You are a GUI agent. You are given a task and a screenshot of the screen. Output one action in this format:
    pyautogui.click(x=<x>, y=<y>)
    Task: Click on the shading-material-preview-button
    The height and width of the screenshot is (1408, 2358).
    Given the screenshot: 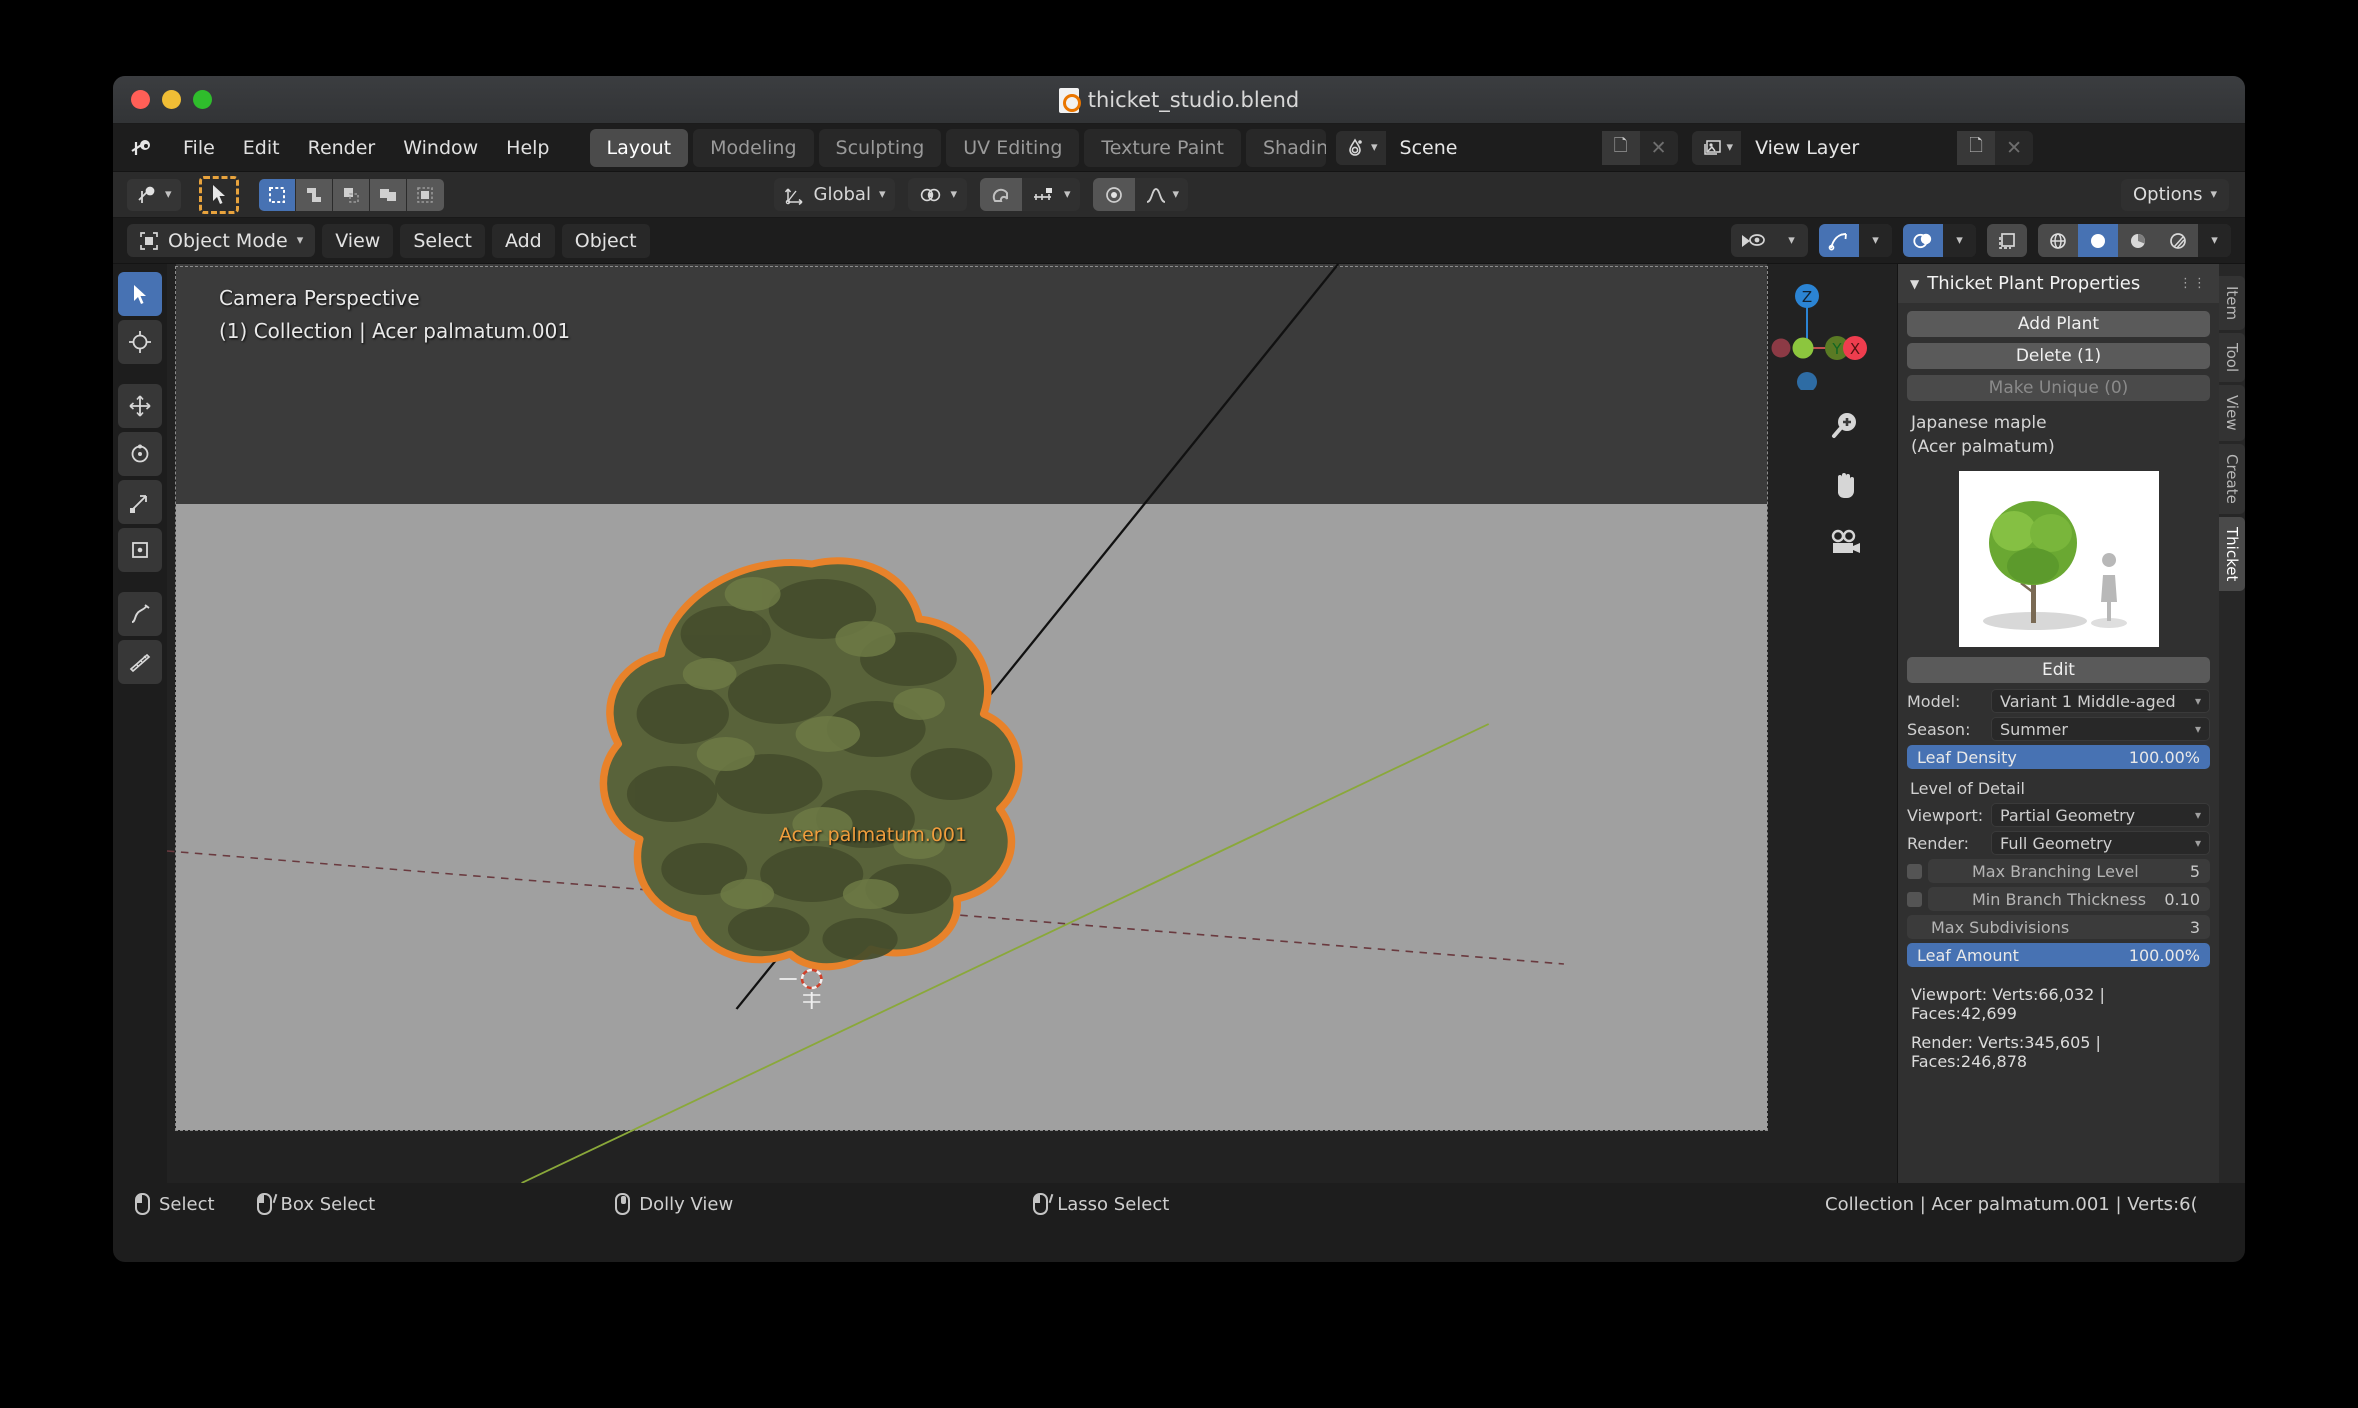 What is the action you would take?
    pyautogui.click(x=2138, y=240)
    